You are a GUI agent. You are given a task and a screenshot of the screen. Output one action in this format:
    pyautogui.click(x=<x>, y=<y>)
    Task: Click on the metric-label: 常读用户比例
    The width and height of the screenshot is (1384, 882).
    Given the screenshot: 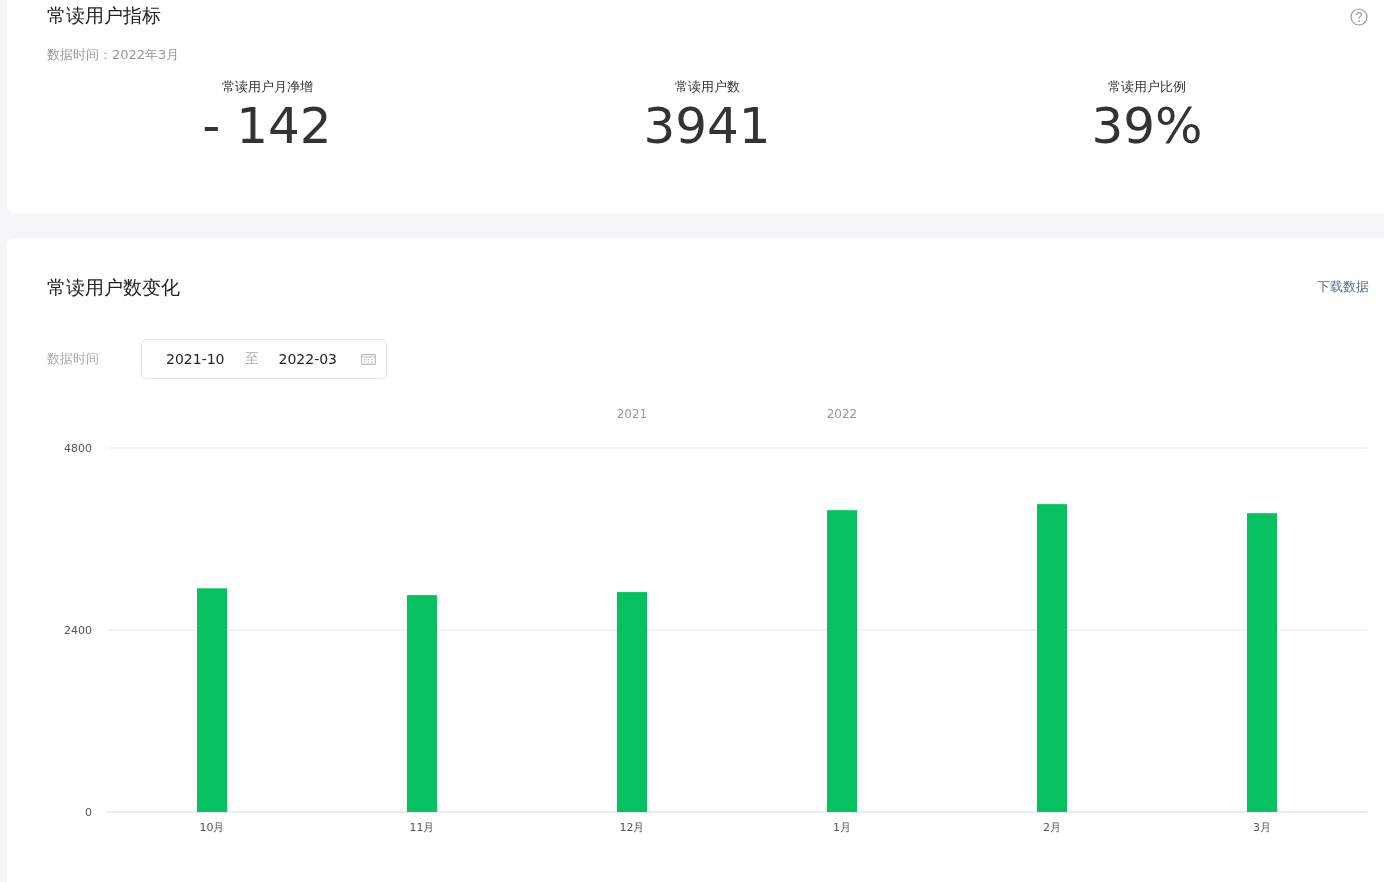 What is the action you would take?
    pyautogui.click(x=1147, y=87)
    